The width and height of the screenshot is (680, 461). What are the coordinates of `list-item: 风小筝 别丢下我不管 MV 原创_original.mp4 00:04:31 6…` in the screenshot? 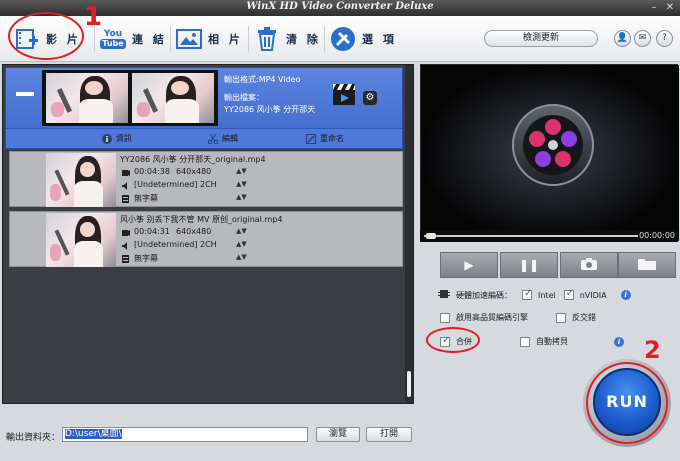 It's located at (206, 239).